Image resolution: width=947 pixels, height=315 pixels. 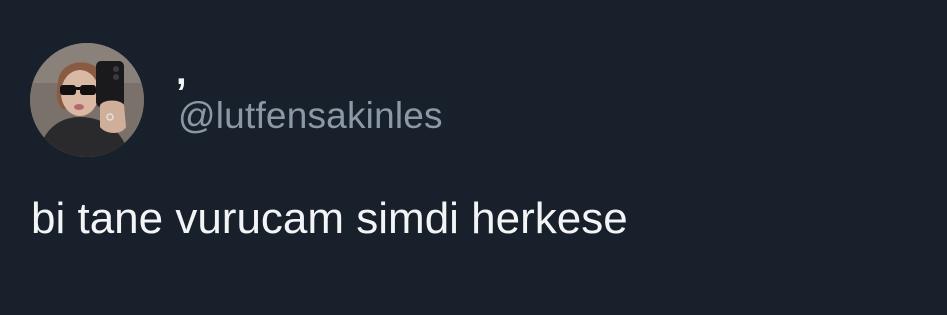 I want to click on author-handle: @lutfensakinles, so click(x=310, y=116).